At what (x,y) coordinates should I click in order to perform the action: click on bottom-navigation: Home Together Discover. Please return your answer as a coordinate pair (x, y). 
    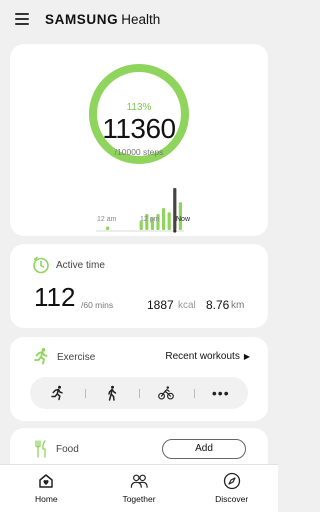
    Looking at the image, I should click on (139, 488).